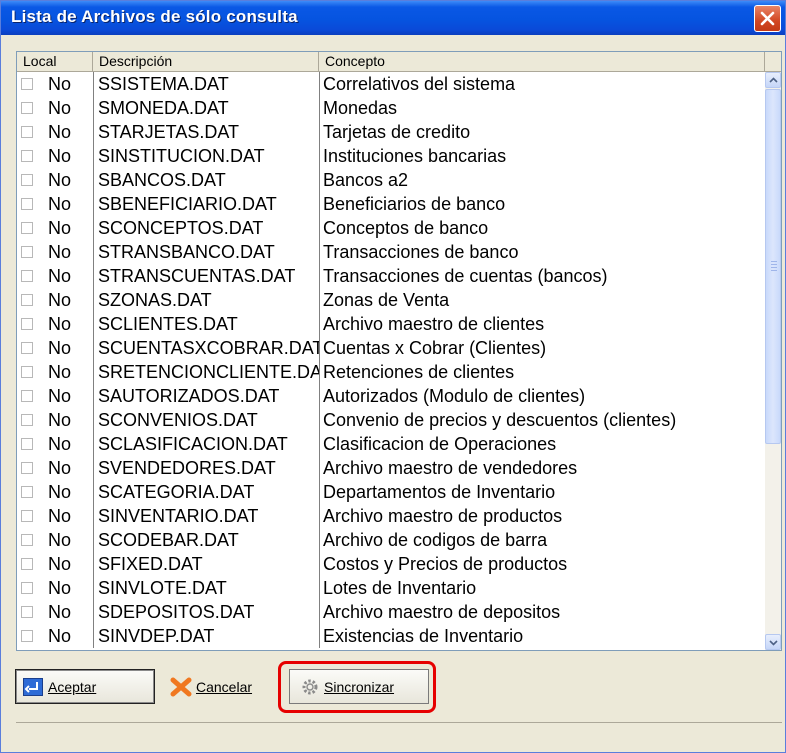 The height and width of the screenshot is (753, 786). What do you see at coordinates (206, 372) in the screenshot?
I see `descripcion-cell: SRETENCIONCLIENTE.DAT` at bounding box center [206, 372].